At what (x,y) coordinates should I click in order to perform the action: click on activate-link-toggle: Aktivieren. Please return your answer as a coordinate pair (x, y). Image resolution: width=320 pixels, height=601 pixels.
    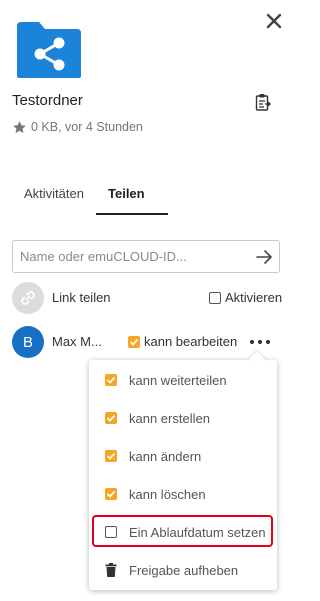
    Looking at the image, I should click on (245, 297).